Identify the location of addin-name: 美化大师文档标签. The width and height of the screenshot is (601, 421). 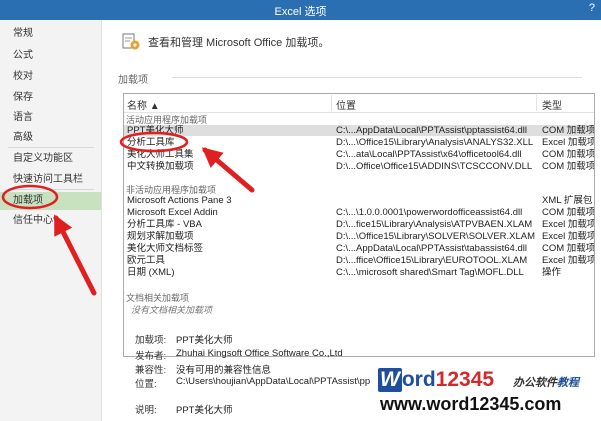
(165, 248).